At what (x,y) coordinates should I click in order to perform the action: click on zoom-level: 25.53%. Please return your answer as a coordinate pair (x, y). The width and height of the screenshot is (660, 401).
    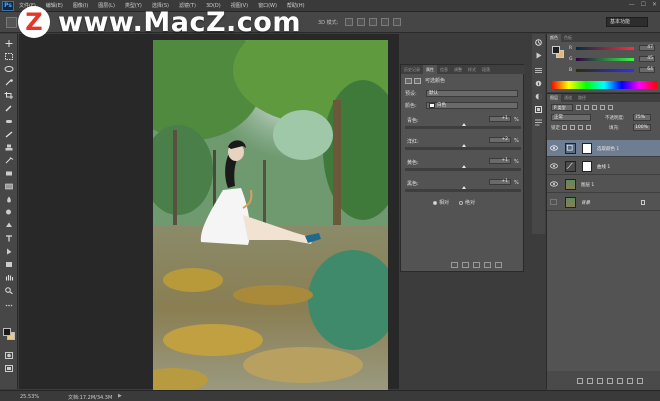
    Looking at the image, I should click on (29, 397).